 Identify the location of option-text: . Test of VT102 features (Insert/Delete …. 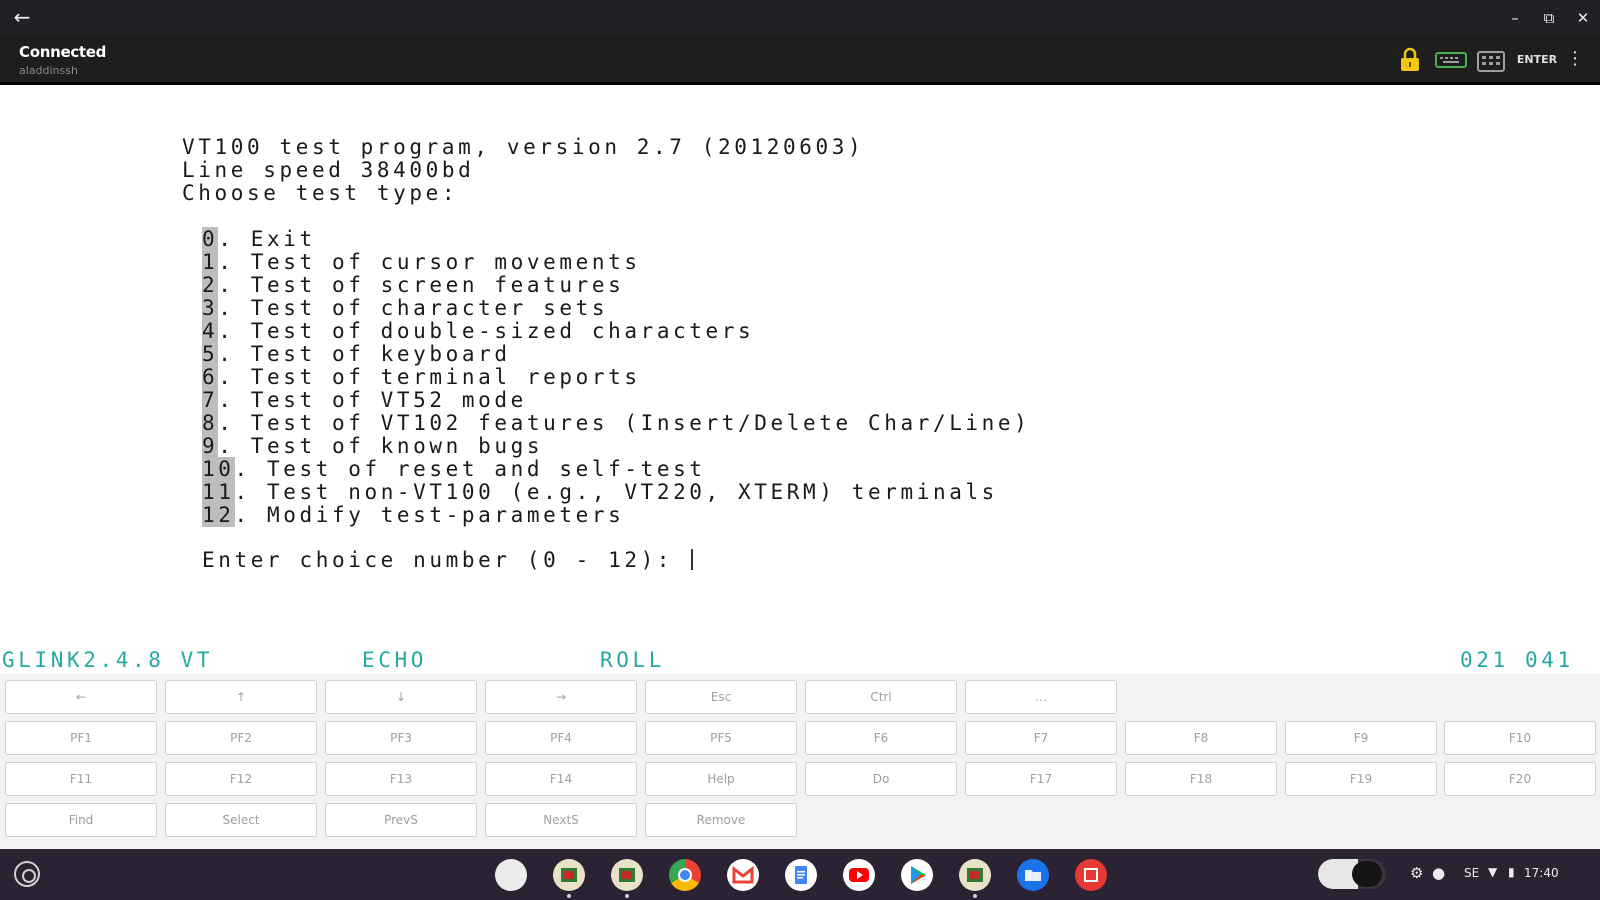
(624, 423).